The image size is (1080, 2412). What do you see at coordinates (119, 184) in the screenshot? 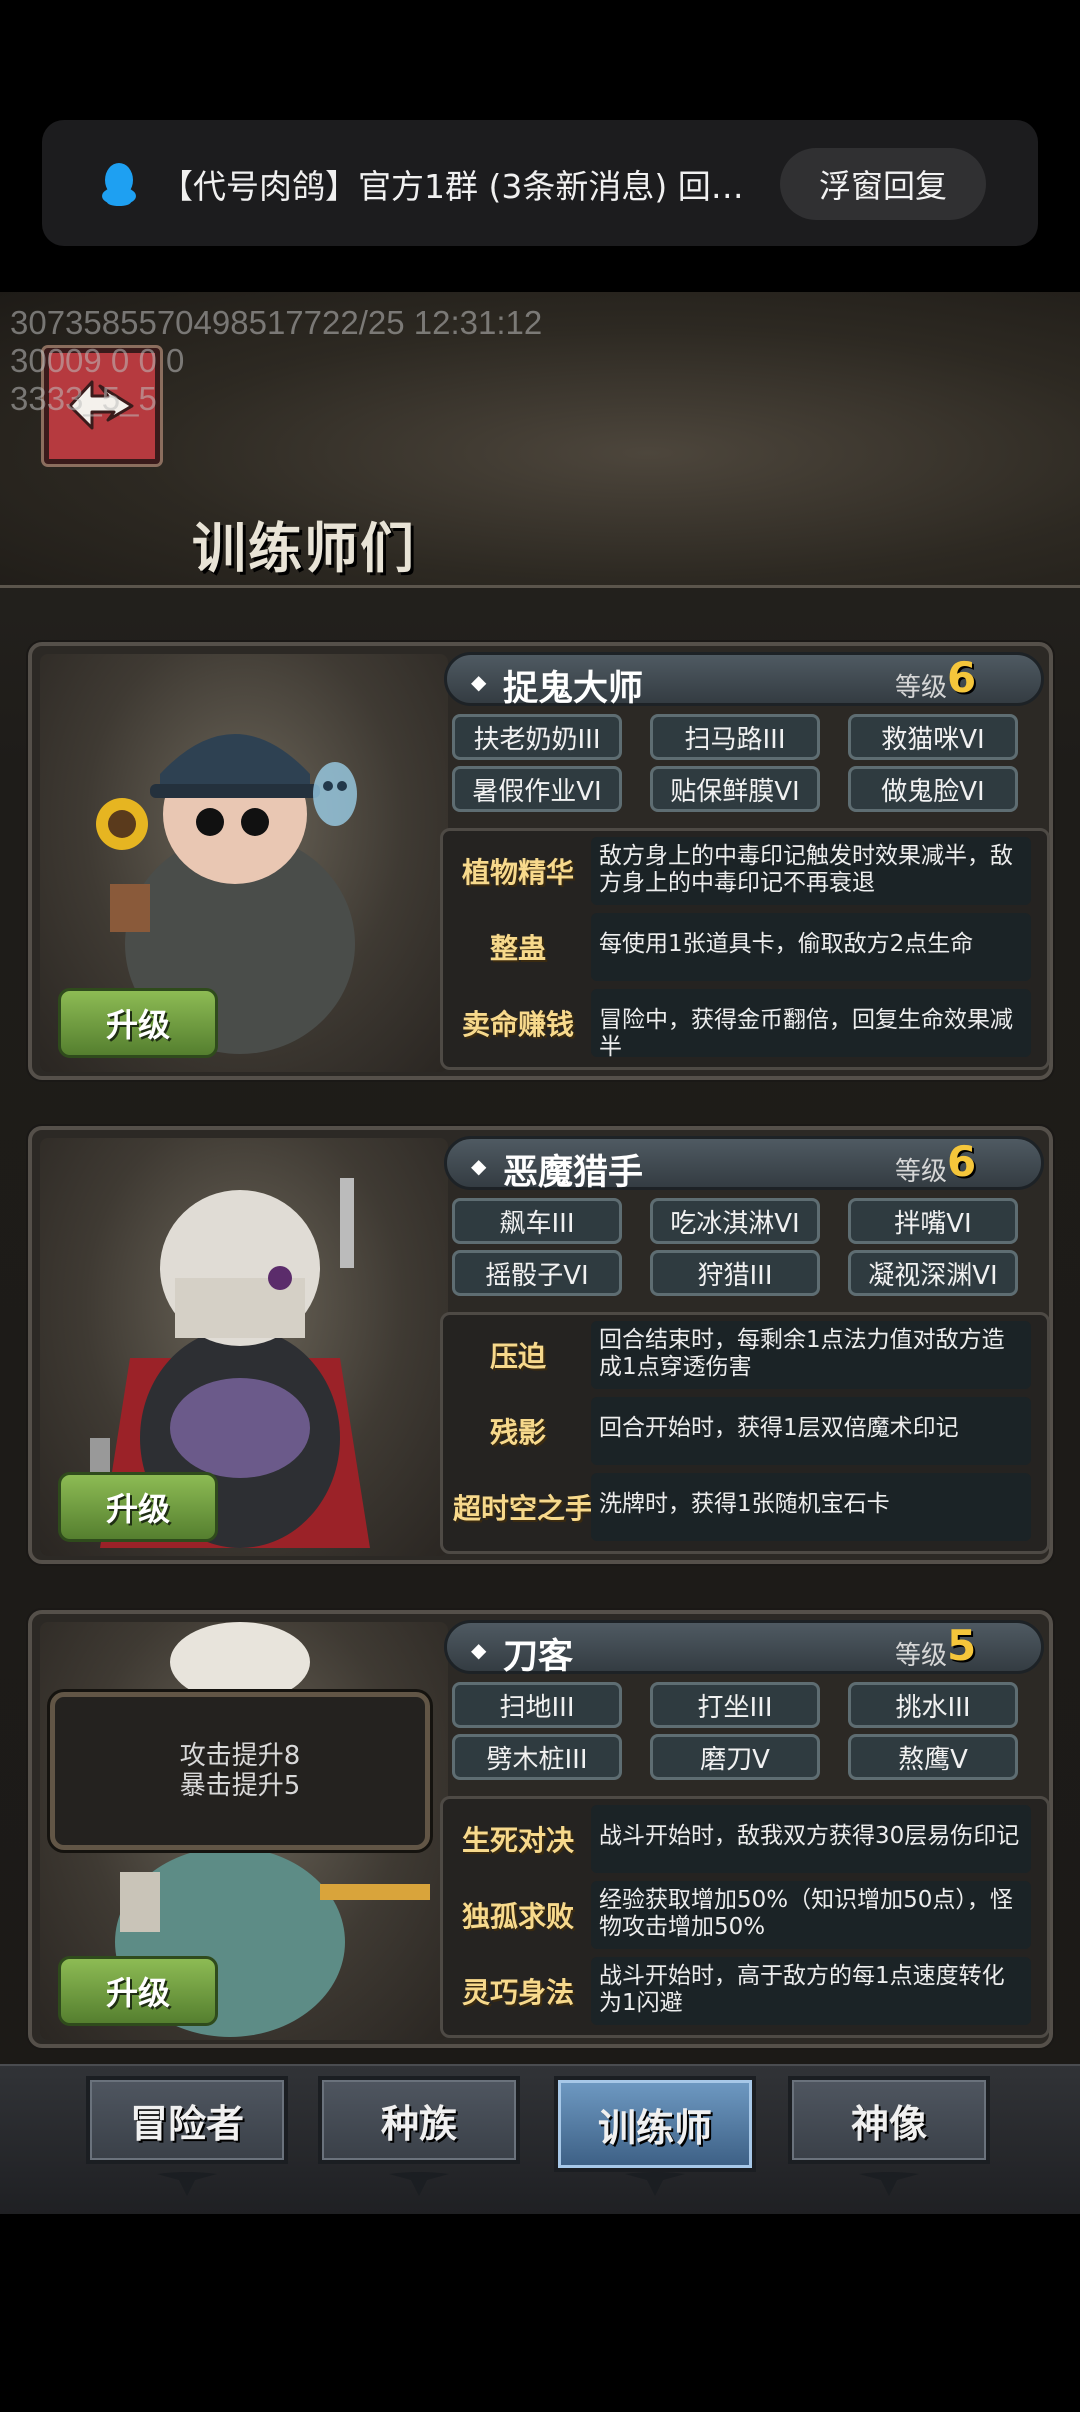
I see `qq-penguin-icon` at bounding box center [119, 184].